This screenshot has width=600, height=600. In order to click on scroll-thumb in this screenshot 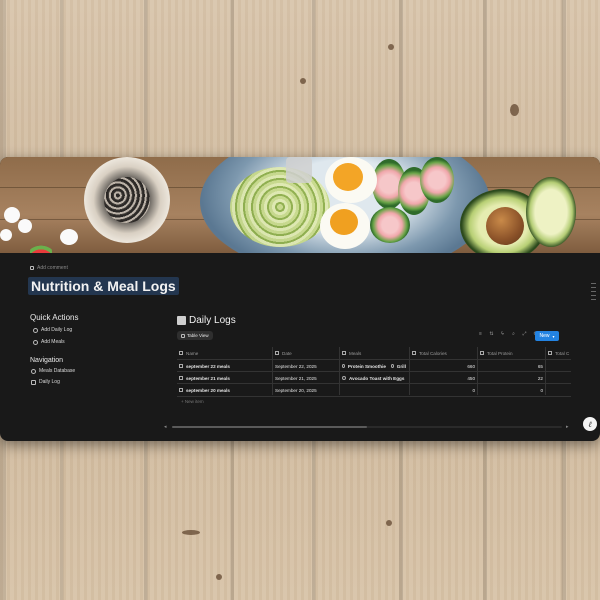, I will do `click(269, 427)`.